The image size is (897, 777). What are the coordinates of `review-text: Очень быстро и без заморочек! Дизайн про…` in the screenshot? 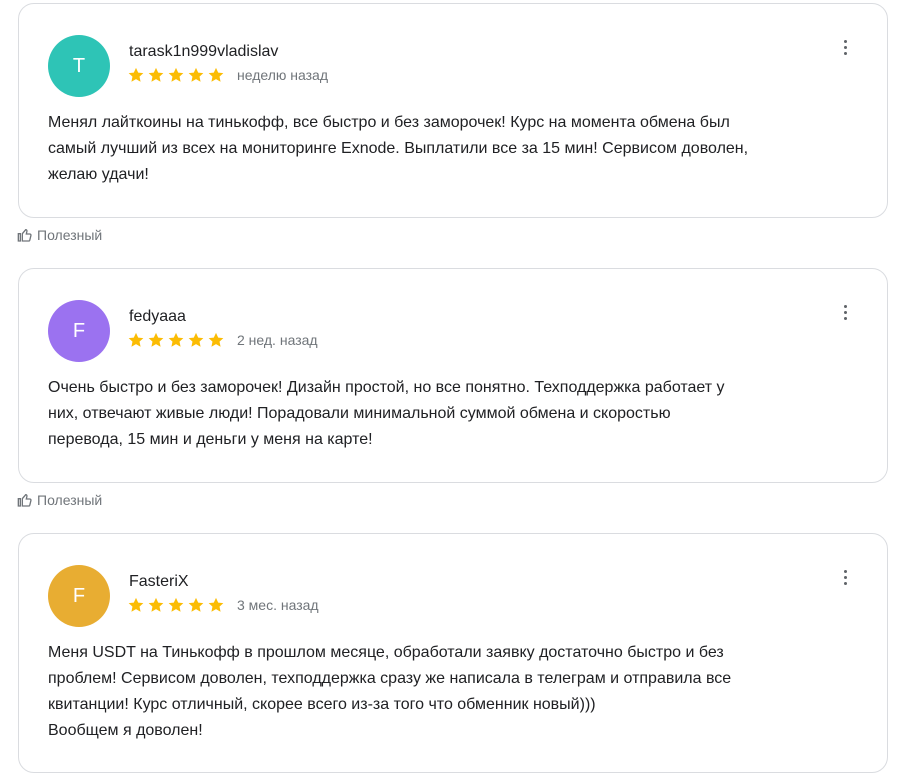 It's located at (386, 413).